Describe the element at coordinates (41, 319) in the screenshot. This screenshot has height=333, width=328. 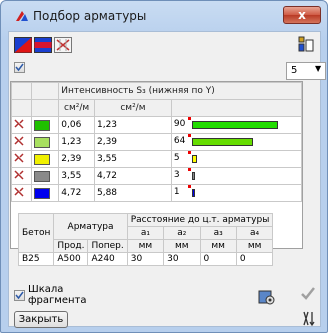
I see `close-button: Закрыть` at that location.